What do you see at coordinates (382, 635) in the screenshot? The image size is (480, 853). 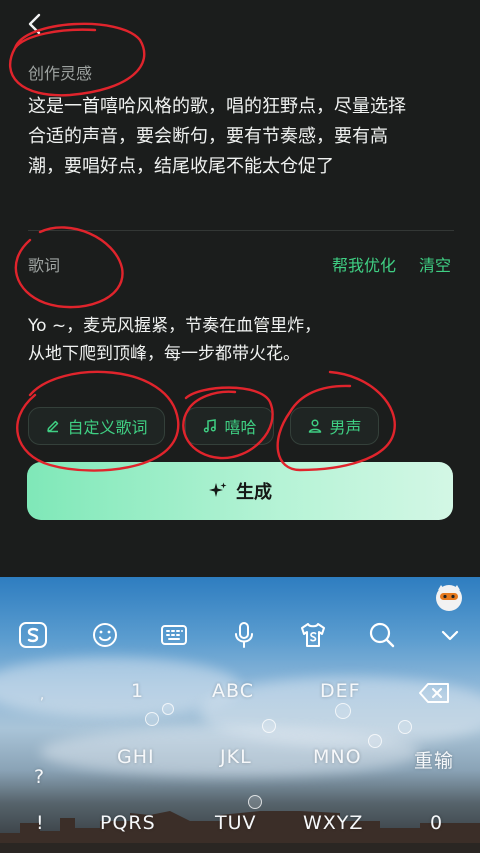 I see `search-icon` at bounding box center [382, 635].